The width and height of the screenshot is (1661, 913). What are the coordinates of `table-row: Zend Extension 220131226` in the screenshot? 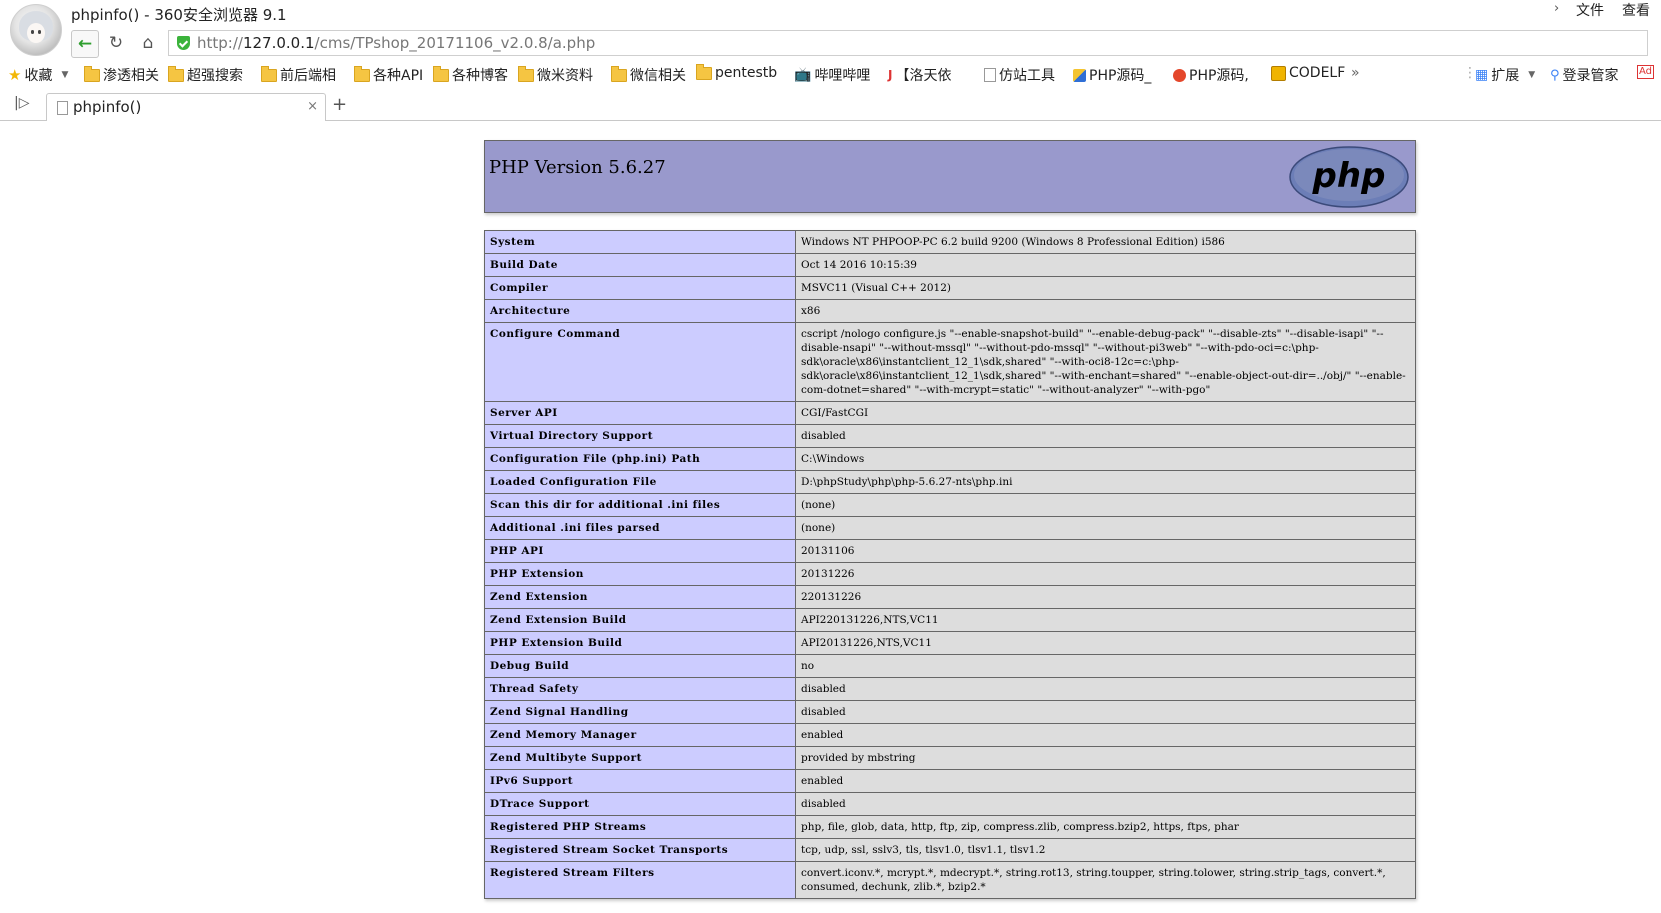 It's located at (950, 597).